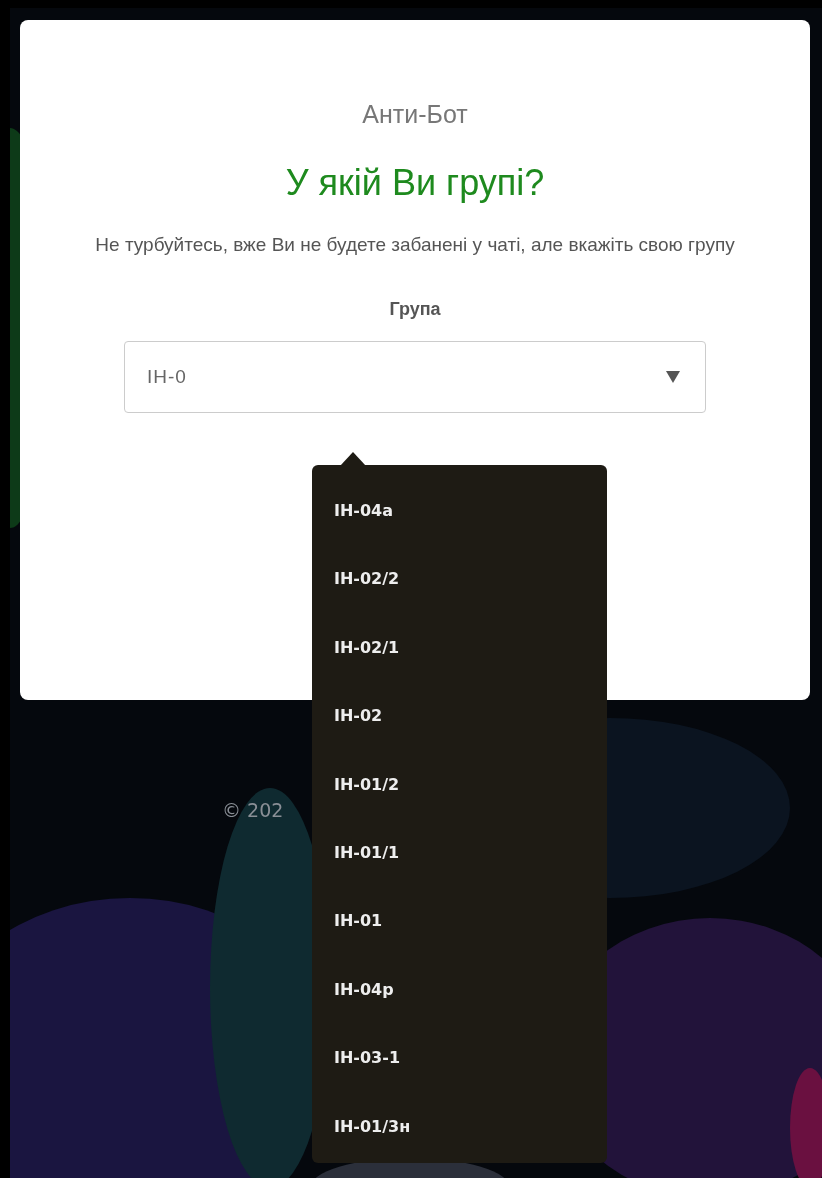 Image resolution: width=822 pixels, height=1178 pixels. What do you see at coordinates (459, 853) in the screenshot?
I see `dropdown-item: ІН-01/1` at bounding box center [459, 853].